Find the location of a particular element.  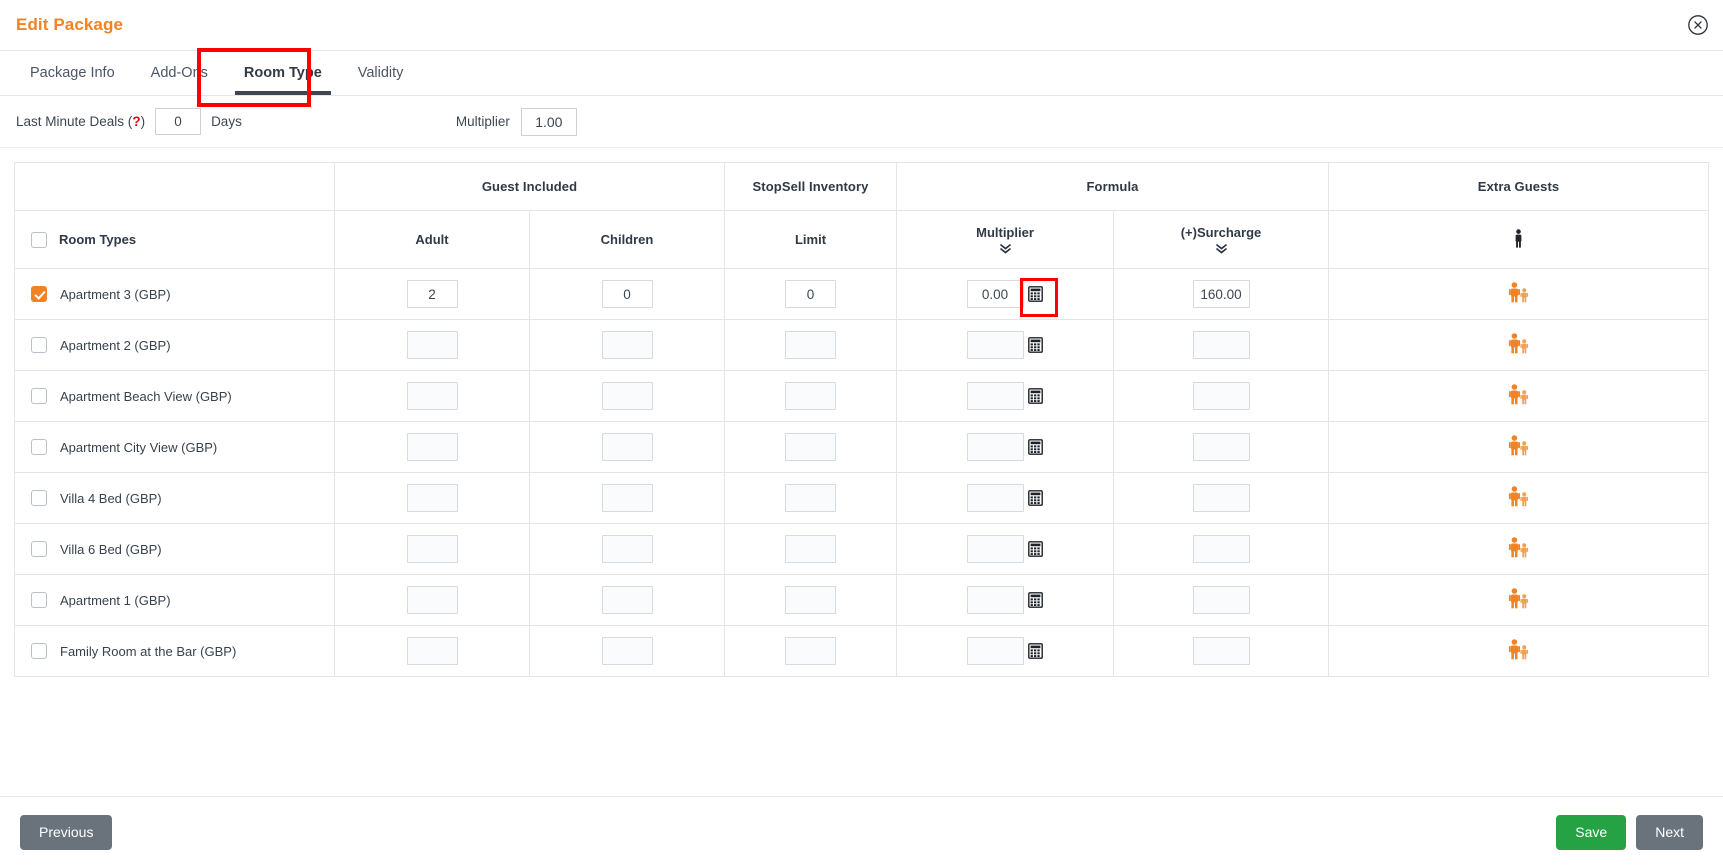

room-type-label: Apartment Beach View (GBP) is located at coordinates (146, 396).